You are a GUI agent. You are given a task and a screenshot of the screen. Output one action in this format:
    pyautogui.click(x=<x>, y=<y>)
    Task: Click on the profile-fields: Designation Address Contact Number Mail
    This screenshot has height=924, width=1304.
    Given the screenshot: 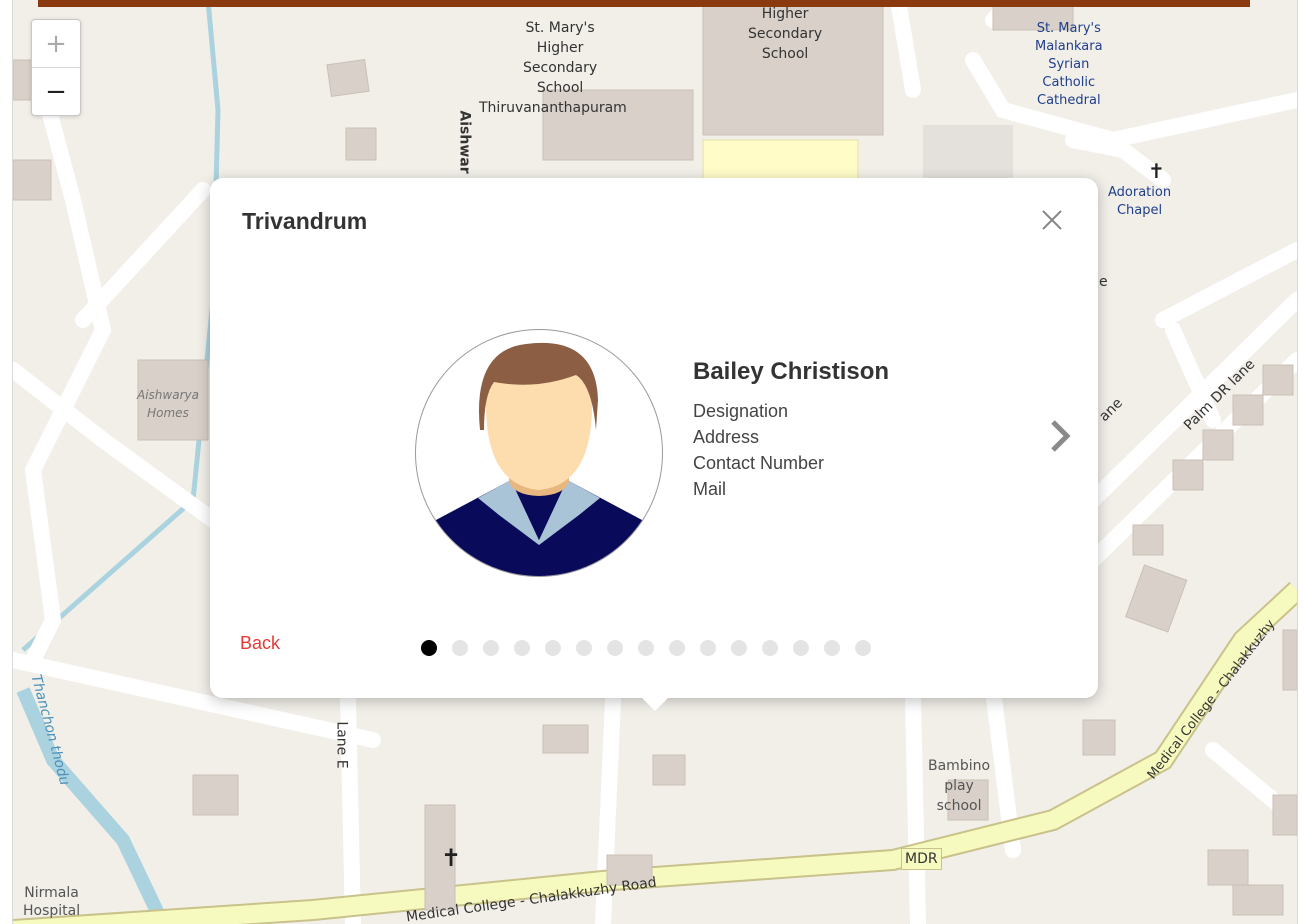 What is the action you would take?
    pyautogui.click(x=758, y=450)
    